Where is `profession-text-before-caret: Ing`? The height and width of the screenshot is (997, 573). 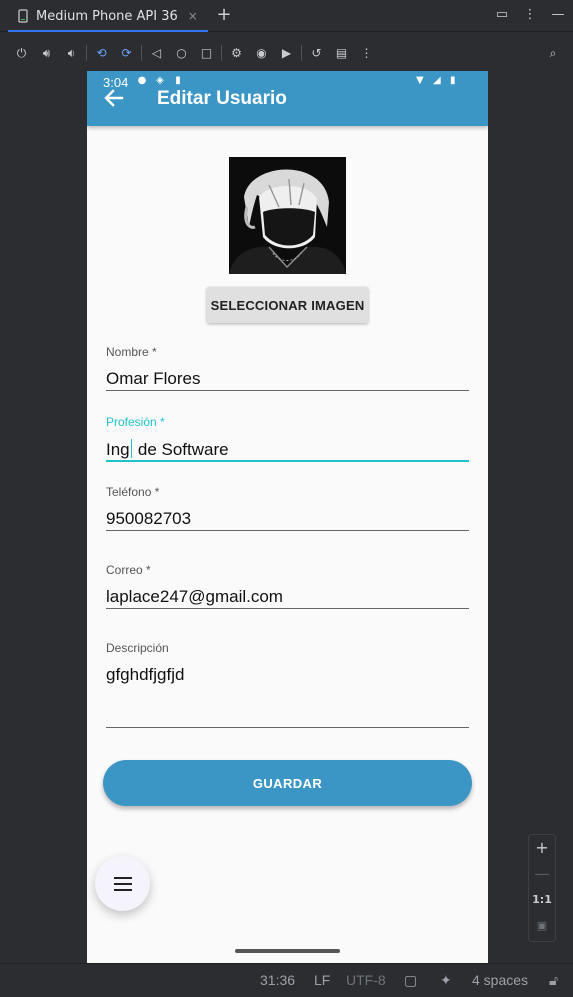
profession-text-before-caret: Ing is located at coordinates (118, 449).